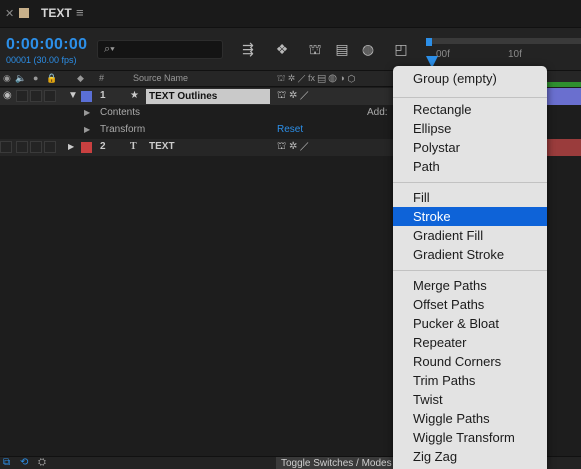 This screenshot has width=581, height=469. Describe the element at coordinates (470, 304) in the screenshot. I see `menu-item-offset-paths: Offset Paths` at that location.